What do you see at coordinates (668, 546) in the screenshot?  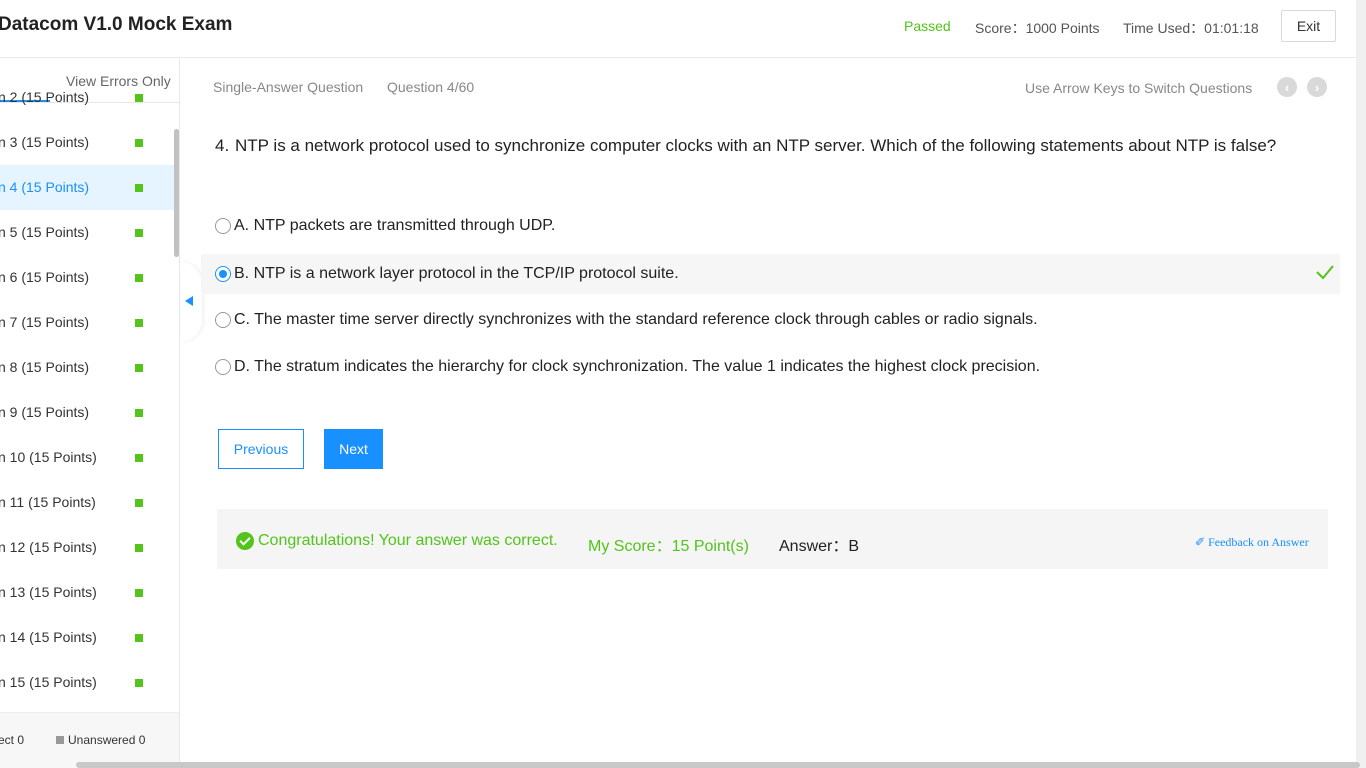 I see `my-score: My Score：15 Point(s)` at bounding box center [668, 546].